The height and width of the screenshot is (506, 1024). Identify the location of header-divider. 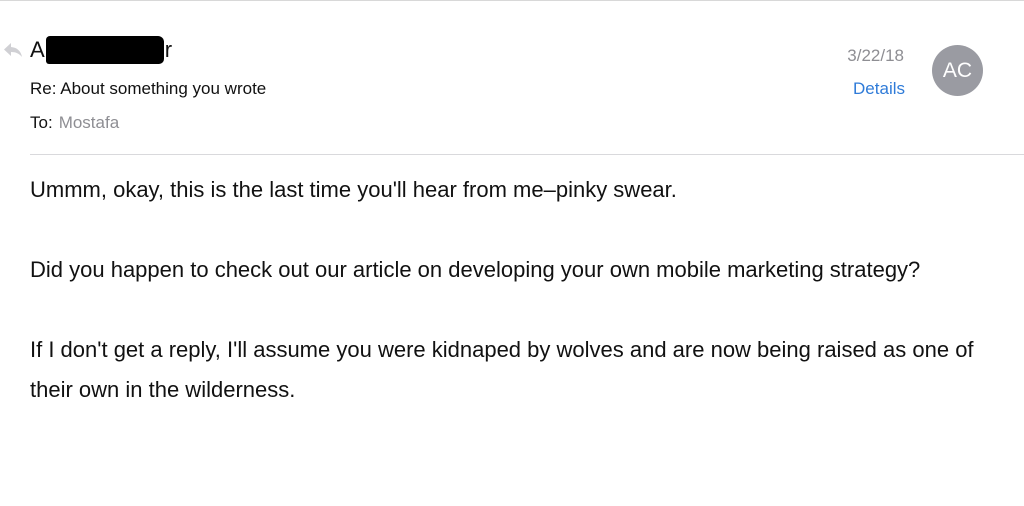
(527, 154).